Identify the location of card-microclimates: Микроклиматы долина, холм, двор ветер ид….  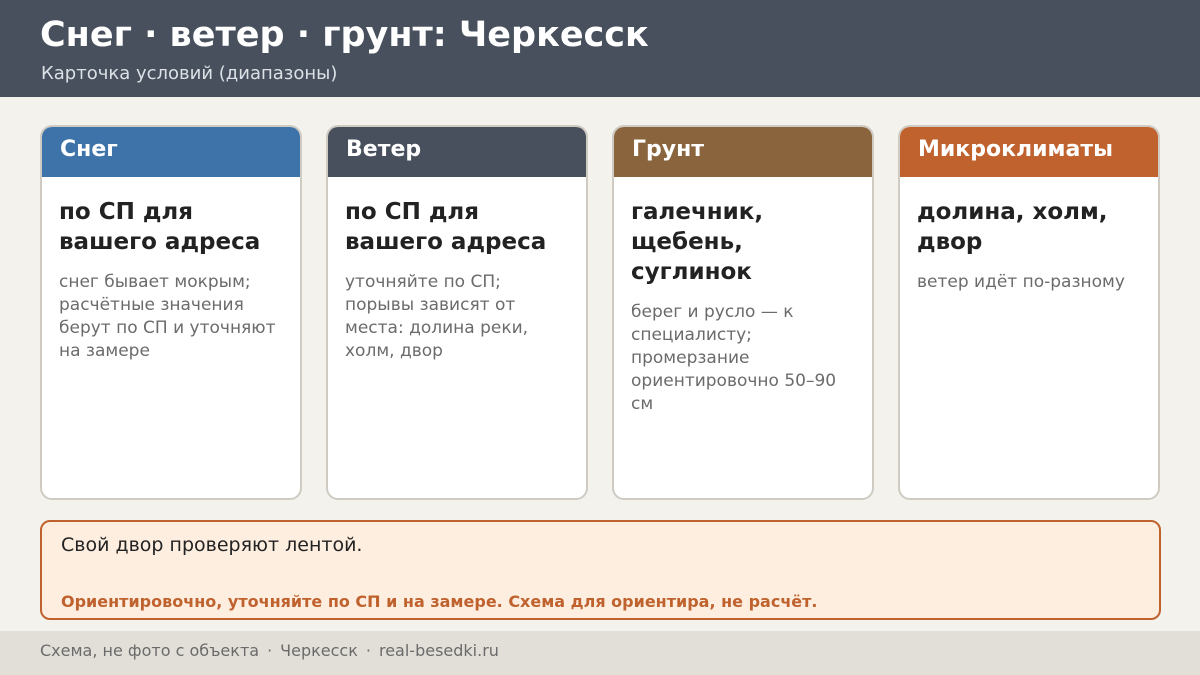
(1029, 312).